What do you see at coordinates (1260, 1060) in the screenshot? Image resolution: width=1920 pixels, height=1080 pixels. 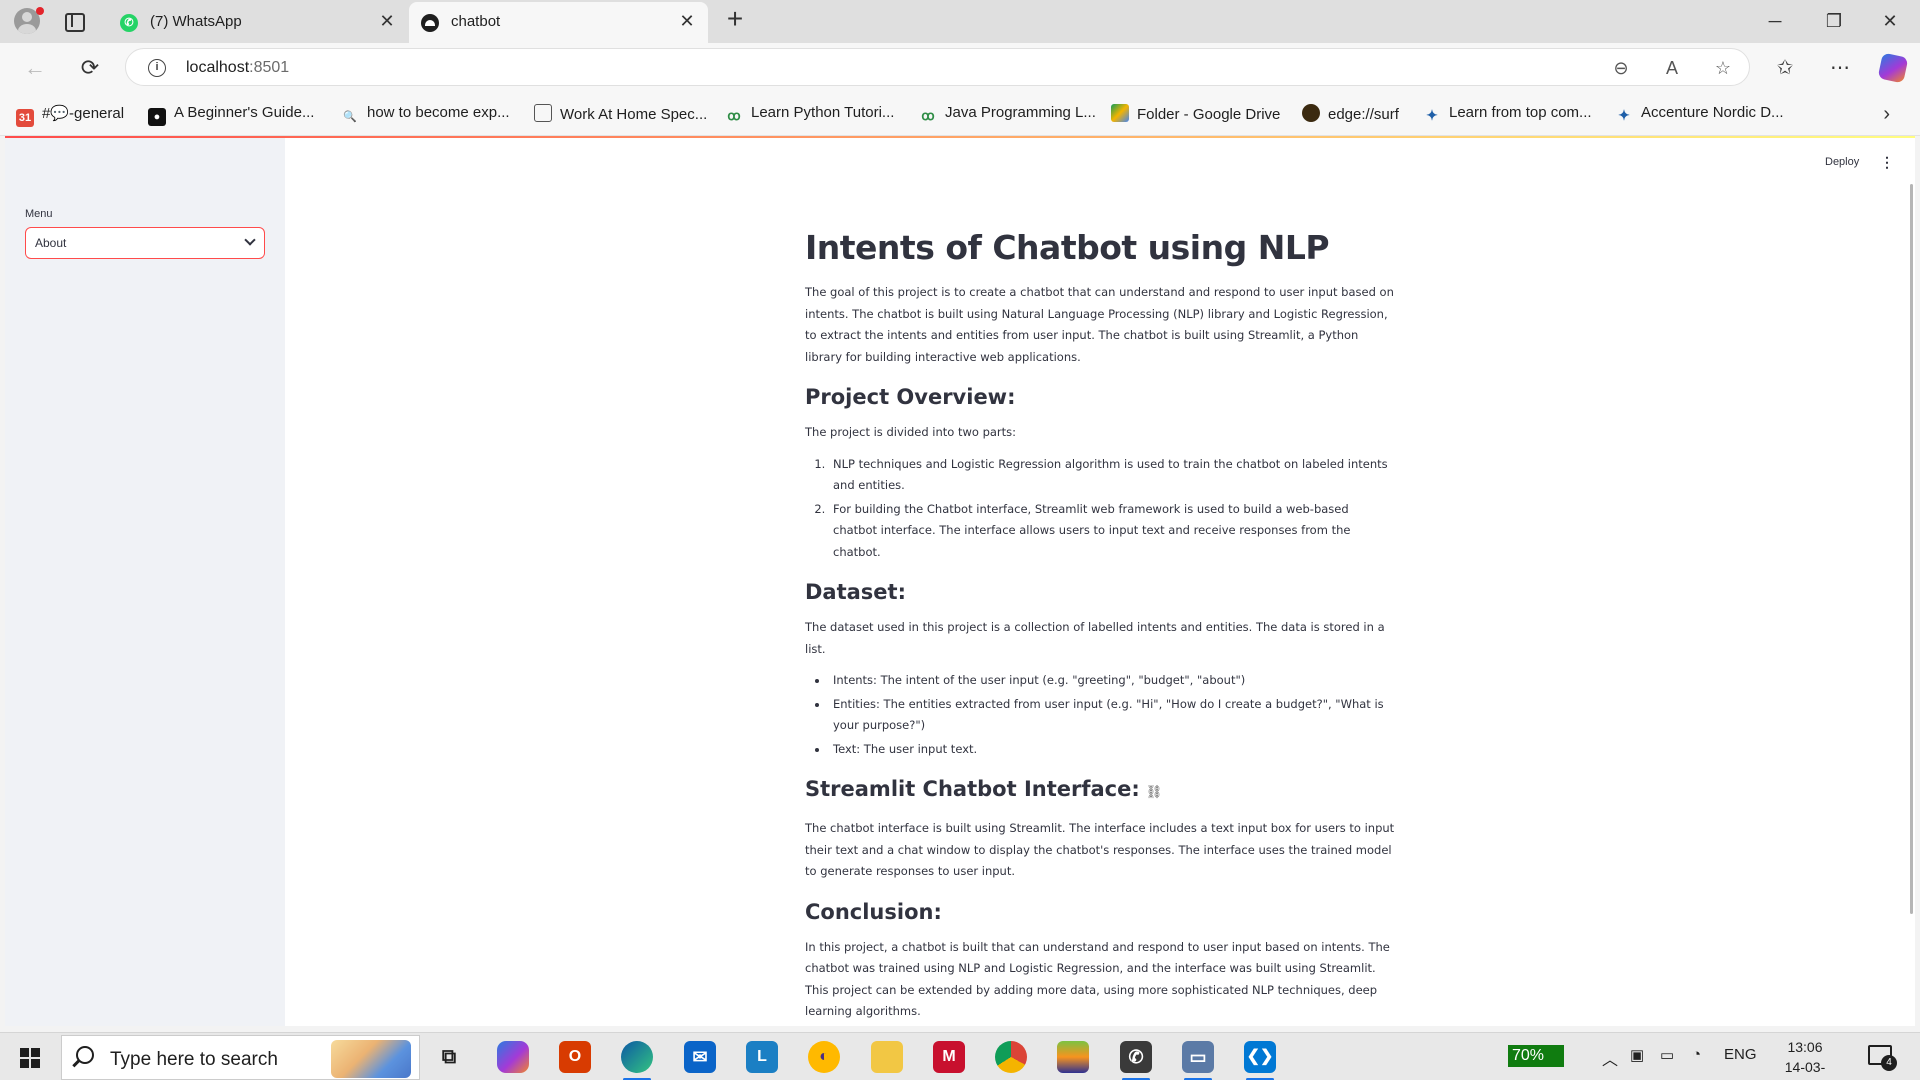 I see `vscode-icon: ❮❯` at bounding box center [1260, 1060].